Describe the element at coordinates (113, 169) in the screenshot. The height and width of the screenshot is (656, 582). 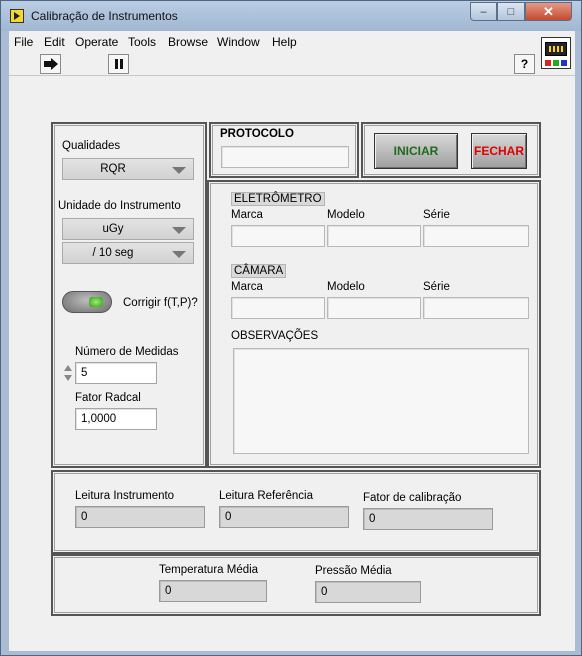
I see `qualidades-value: RQR` at that location.